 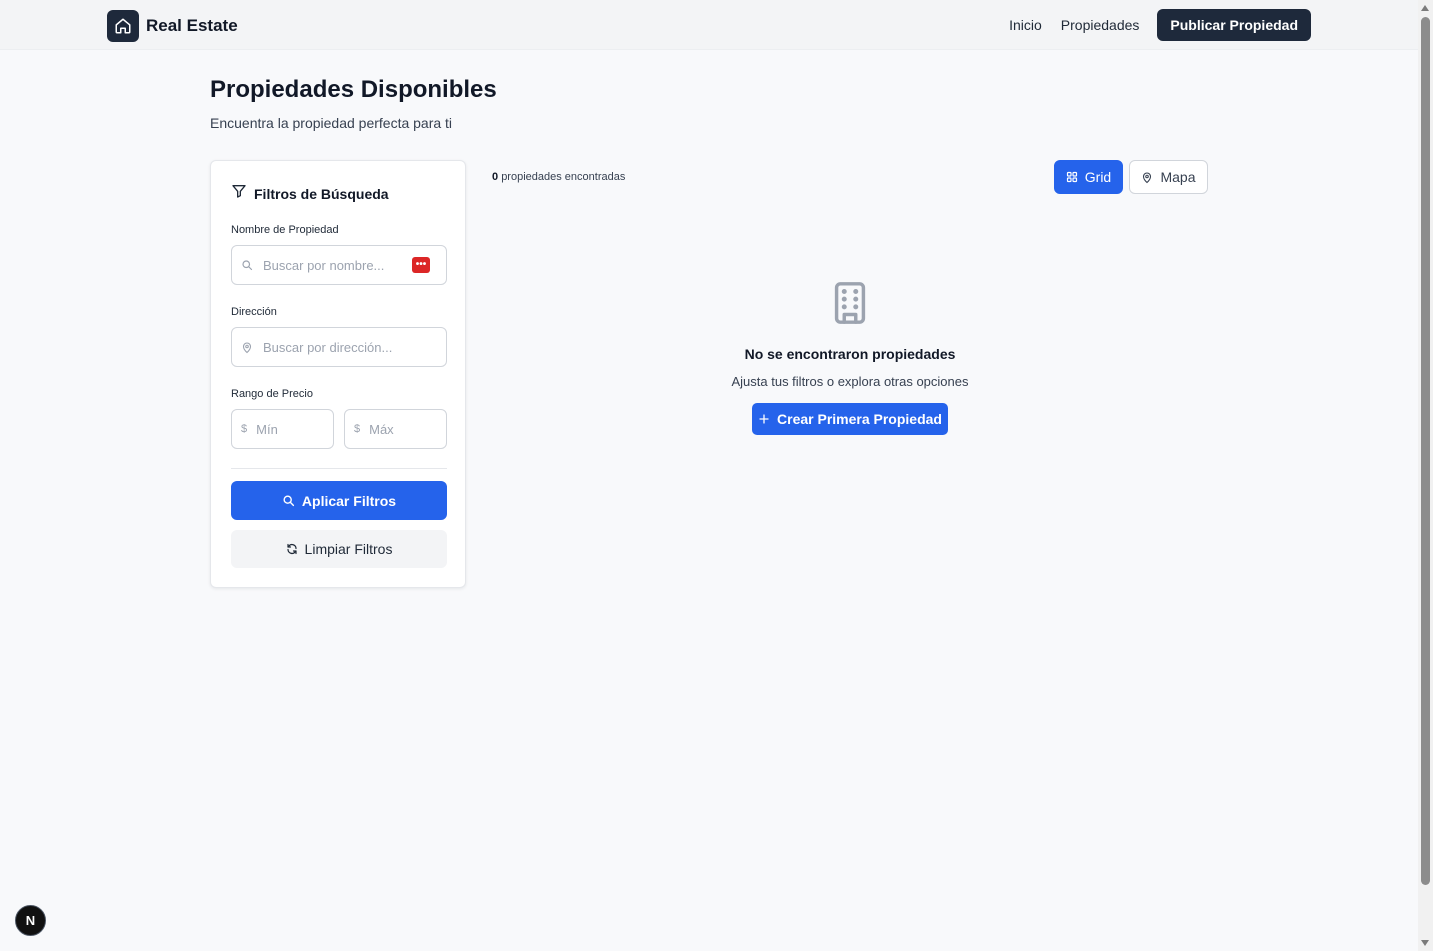 What do you see at coordinates (1072, 177) in the screenshot?
I see `grid-icon` at bounding box center [1072, 177].